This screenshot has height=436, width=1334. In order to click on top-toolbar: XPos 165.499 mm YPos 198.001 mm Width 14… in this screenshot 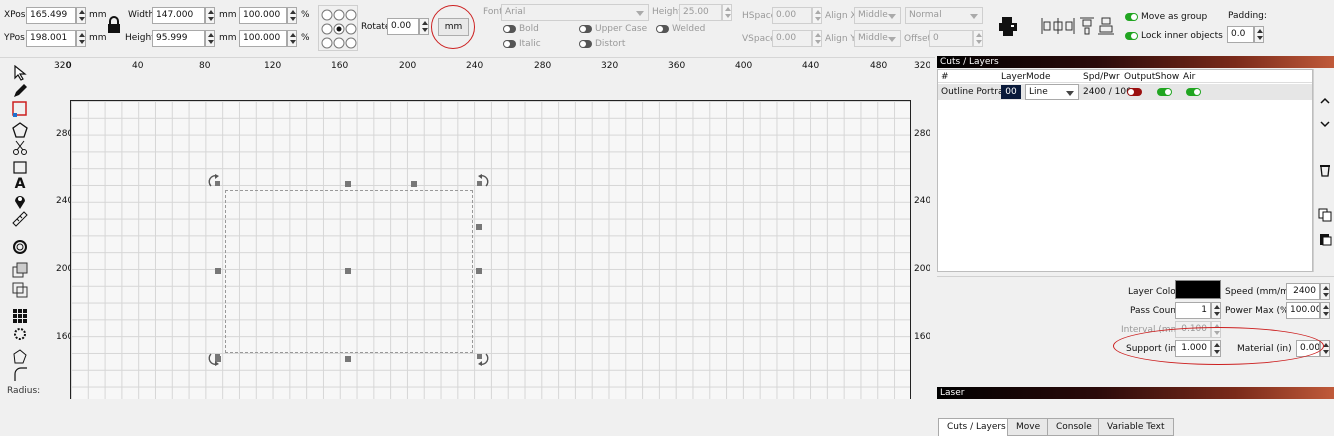, I will do `click(667, 29)`.